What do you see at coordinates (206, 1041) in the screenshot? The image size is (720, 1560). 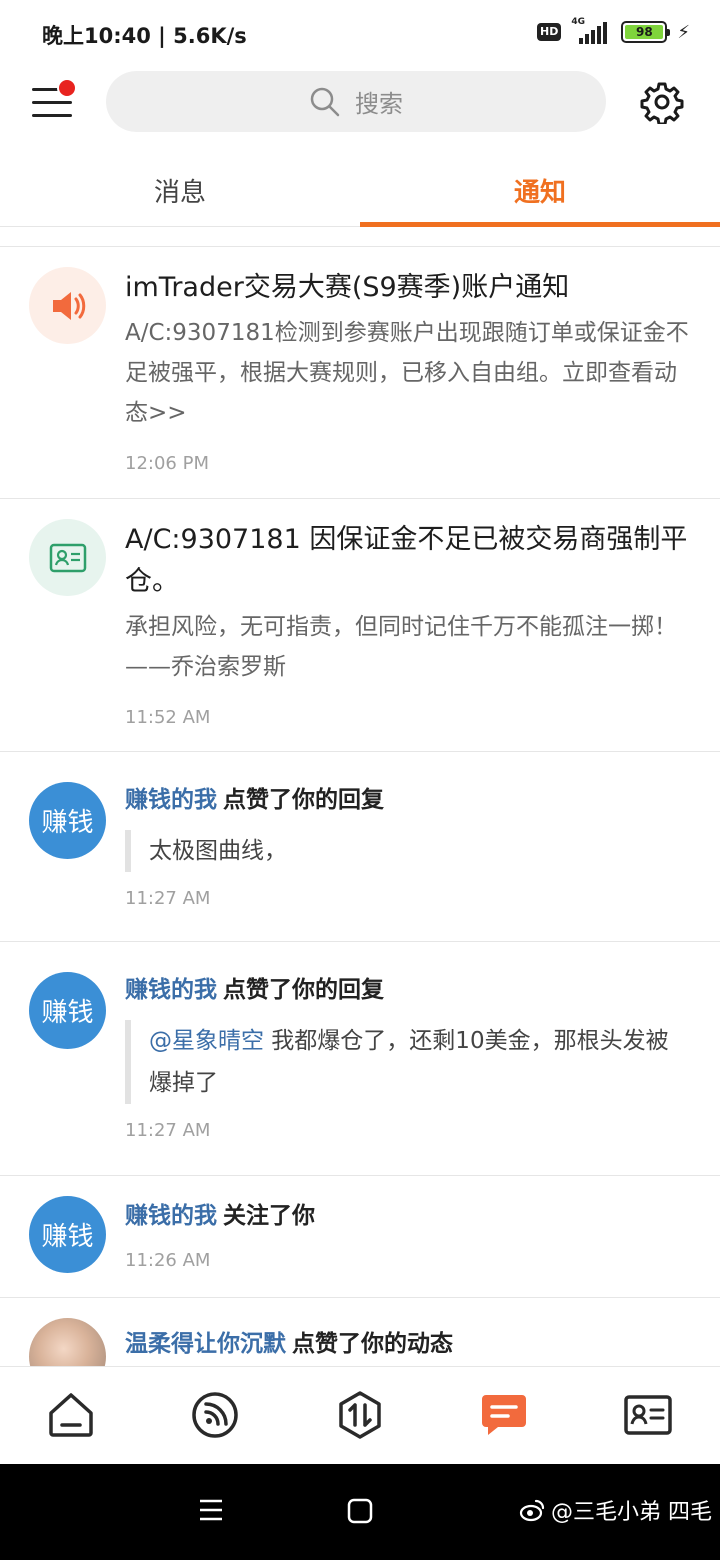 I see `mention-link: @星象晴空` at bounding box center [206, 1041].